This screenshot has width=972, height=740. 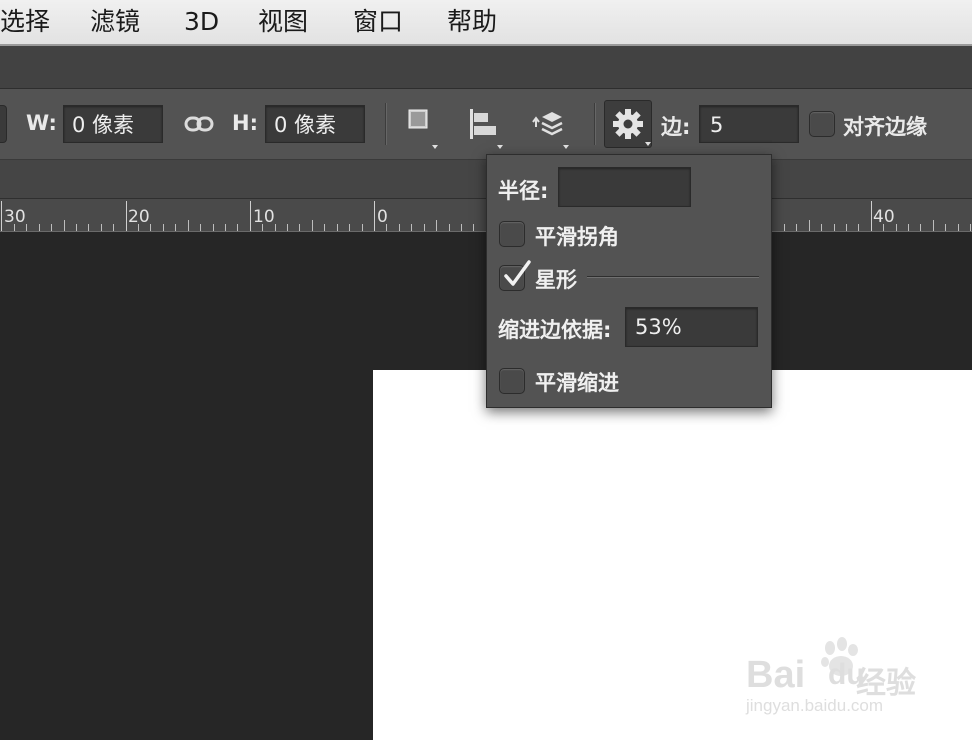 I want to click on smooth-corners-label: 平滑拐角, so click(x=577, y=237).